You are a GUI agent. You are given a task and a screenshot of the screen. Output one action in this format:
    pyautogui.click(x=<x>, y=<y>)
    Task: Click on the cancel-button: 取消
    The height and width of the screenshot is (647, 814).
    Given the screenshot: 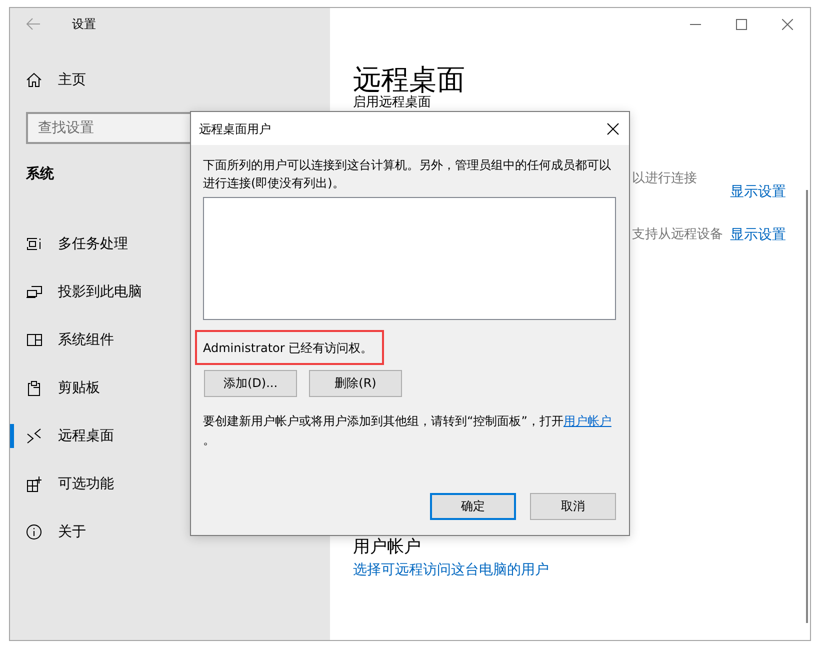 What is the action you would take?
    pyautogui.click(x=573, y=506)
    